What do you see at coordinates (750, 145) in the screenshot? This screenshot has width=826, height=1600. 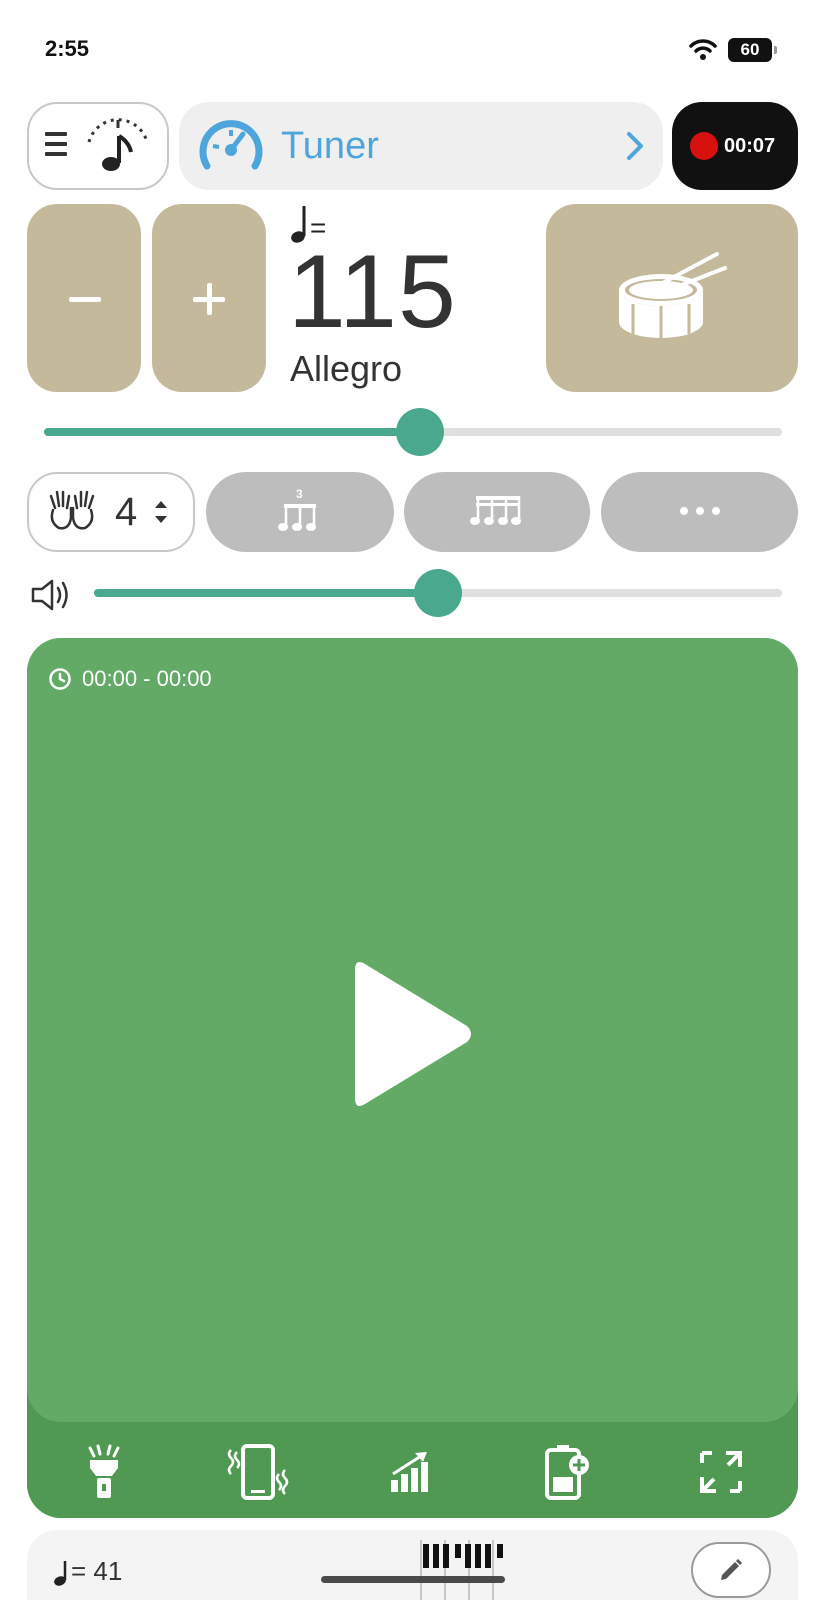 I see `record-time: 00:07` at bounding box center [750, 145].